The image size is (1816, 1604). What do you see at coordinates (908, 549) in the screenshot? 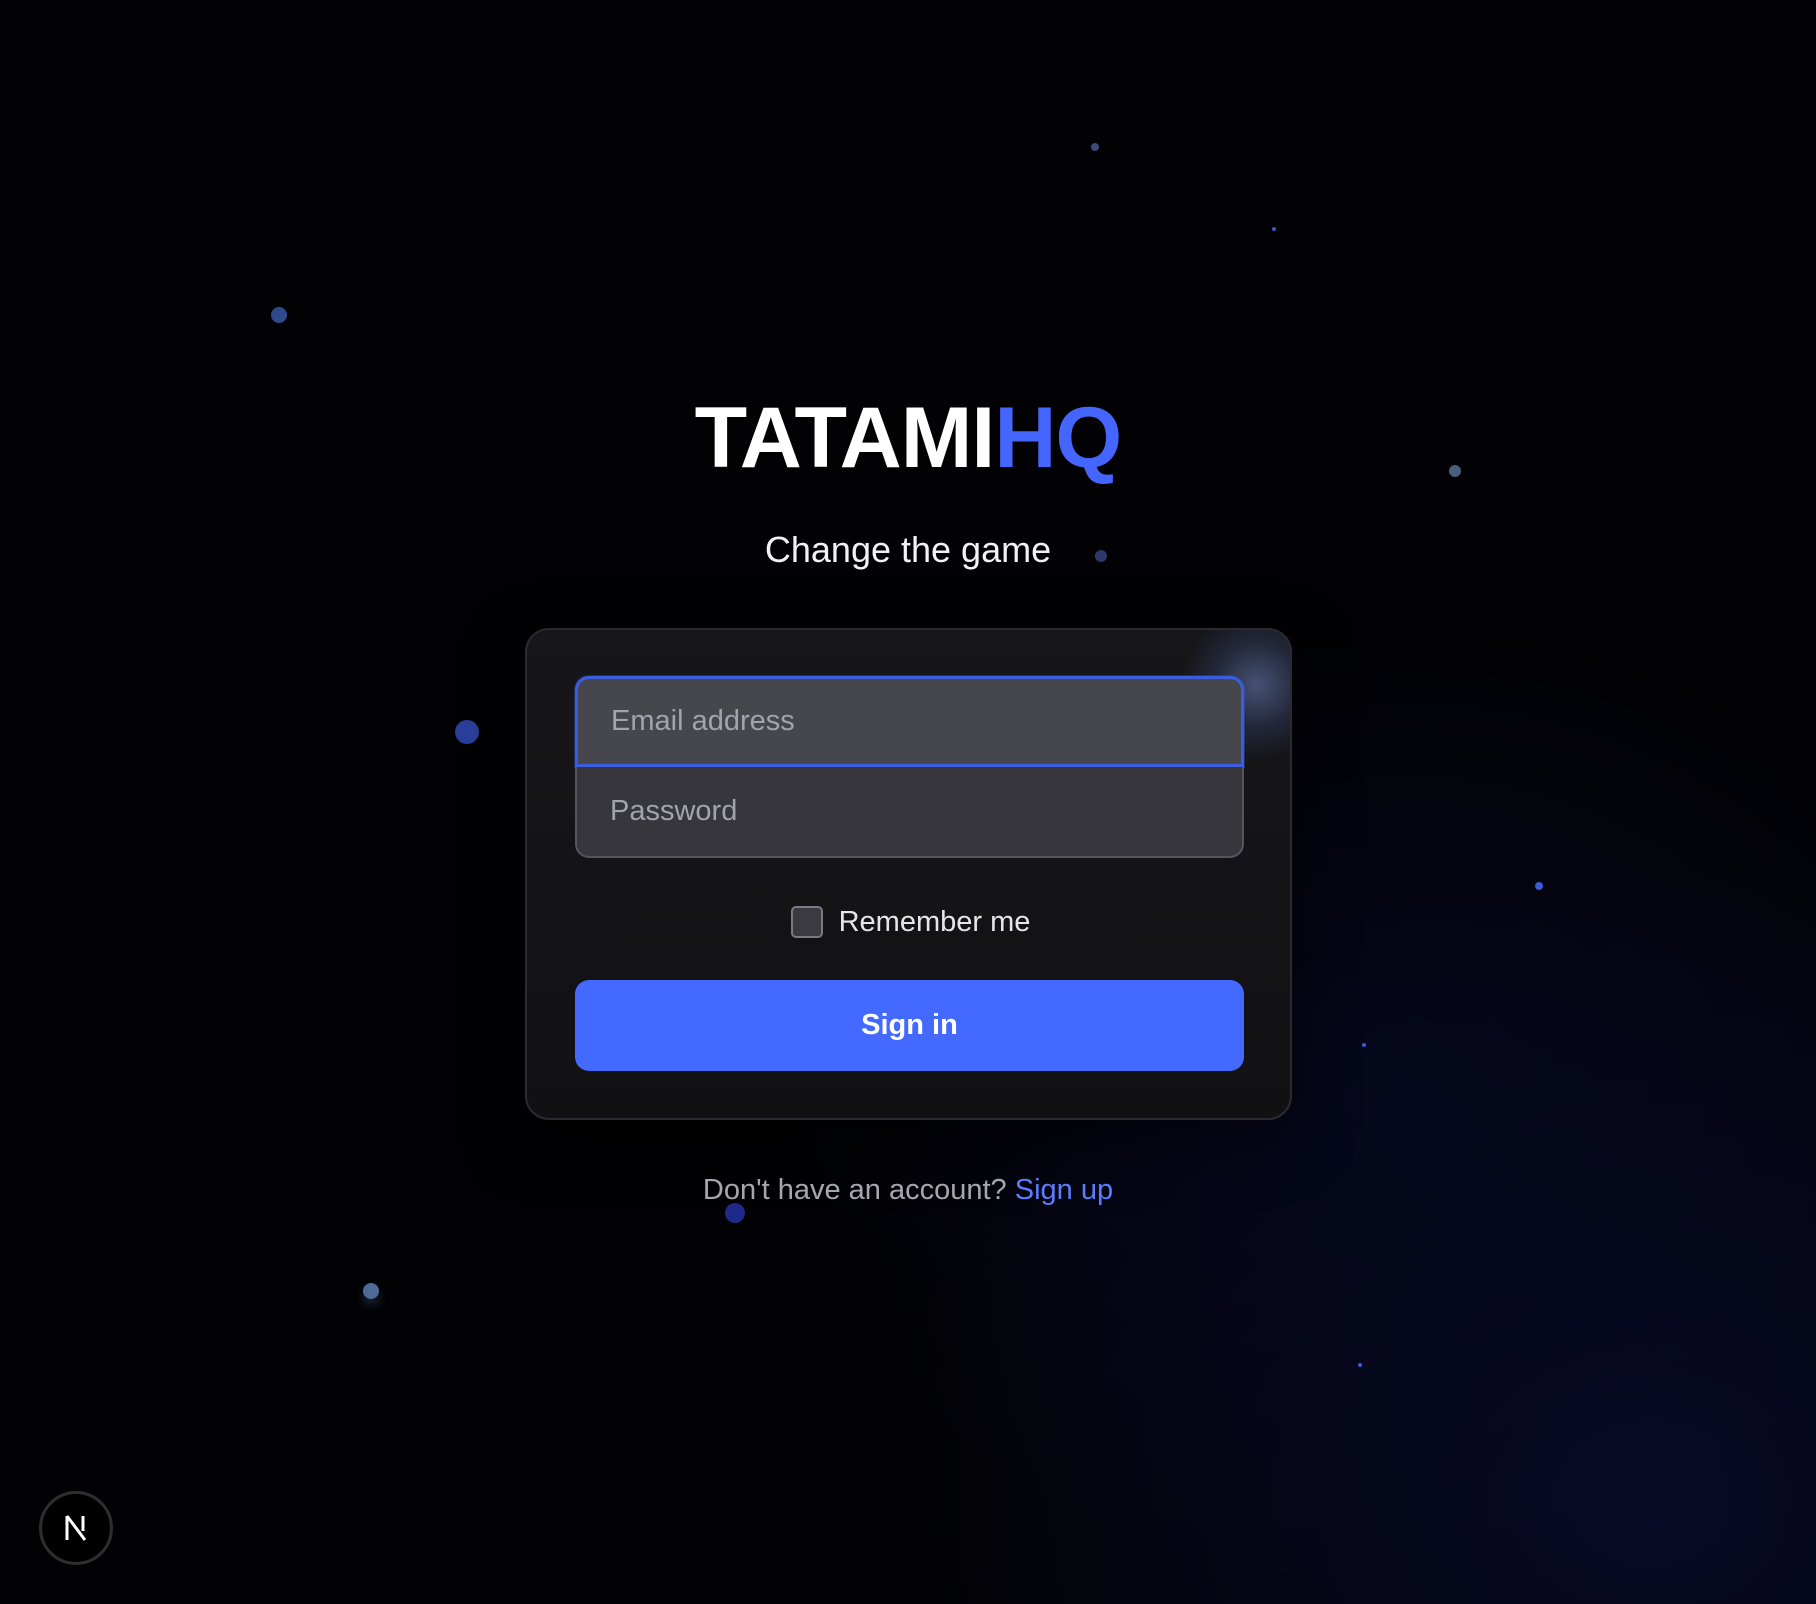
I see `tagline: Change the game` at bounding box center [908, 549].